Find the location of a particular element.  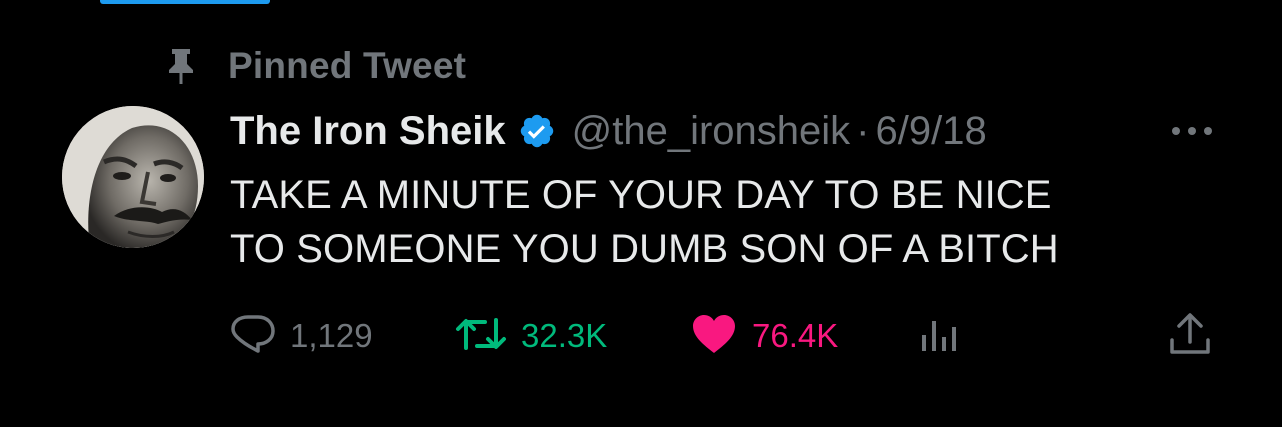

tweet-header: The Iron Sheik @the_ironsheik · 6/9/18 is located at coordinates (608, 131).